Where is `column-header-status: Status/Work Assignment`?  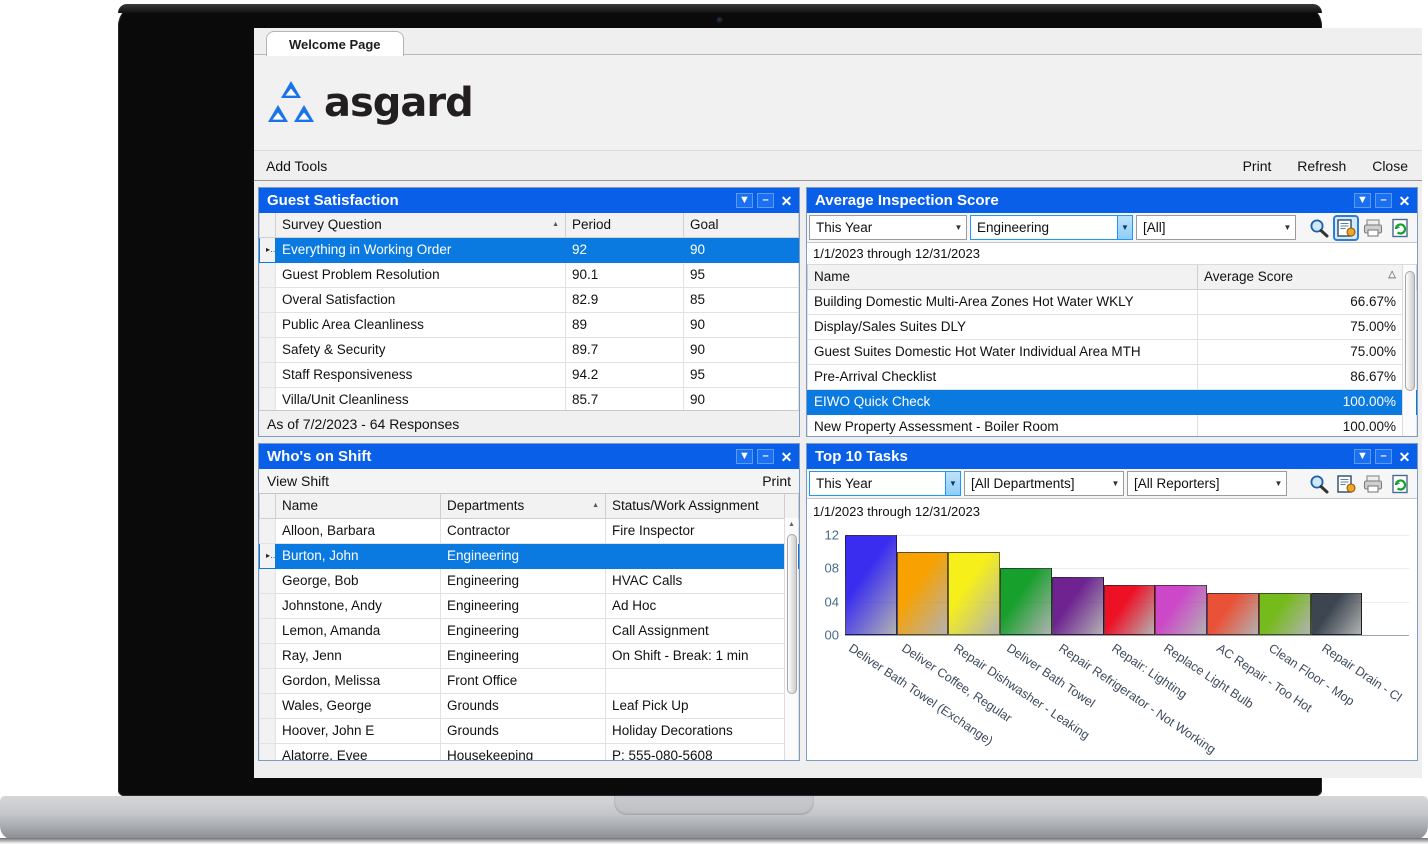 column-header-status: Status/Work Assignment is located at coordinates (695, 506).